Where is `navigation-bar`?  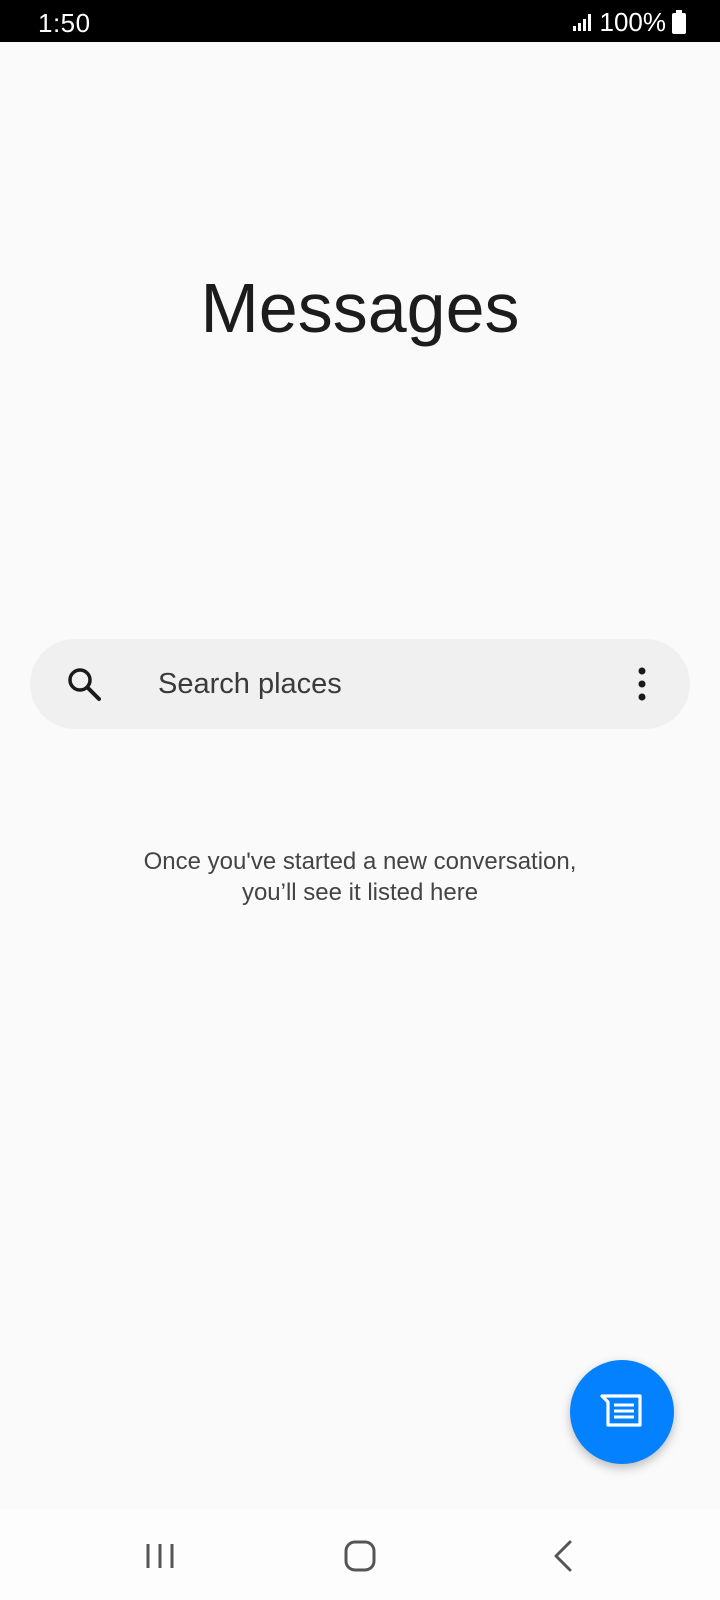
navigation-bar is located at coordinates (360, 1555).